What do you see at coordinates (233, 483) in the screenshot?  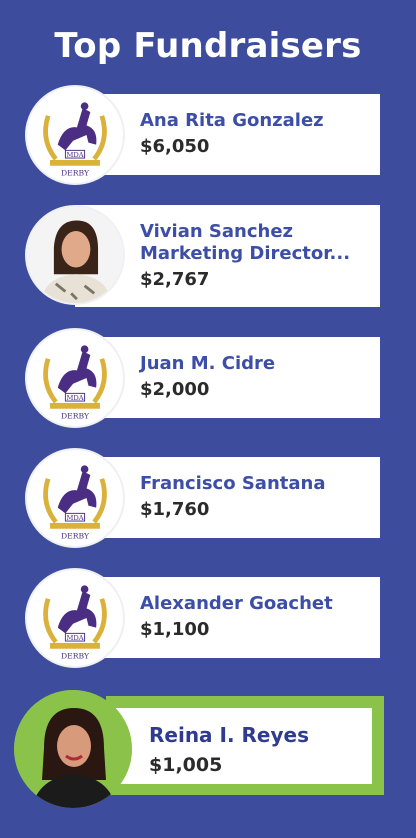 I see `fundraiser-name: Francisco Santana` at bounding box center [233, 483].